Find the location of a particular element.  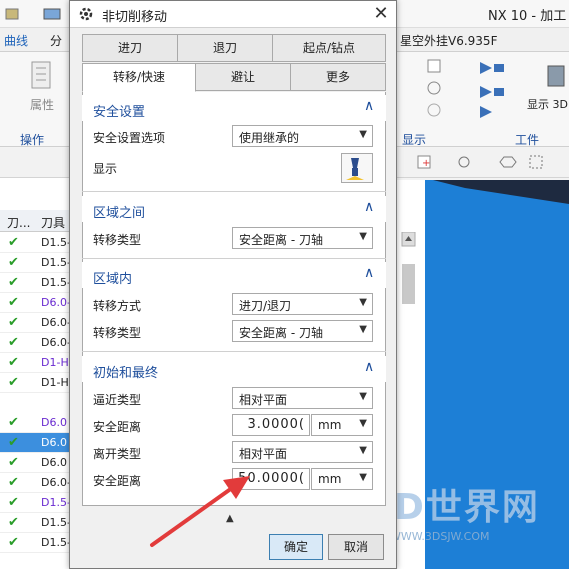

cancel-button: 取消 is located at coordinates (356, 547).